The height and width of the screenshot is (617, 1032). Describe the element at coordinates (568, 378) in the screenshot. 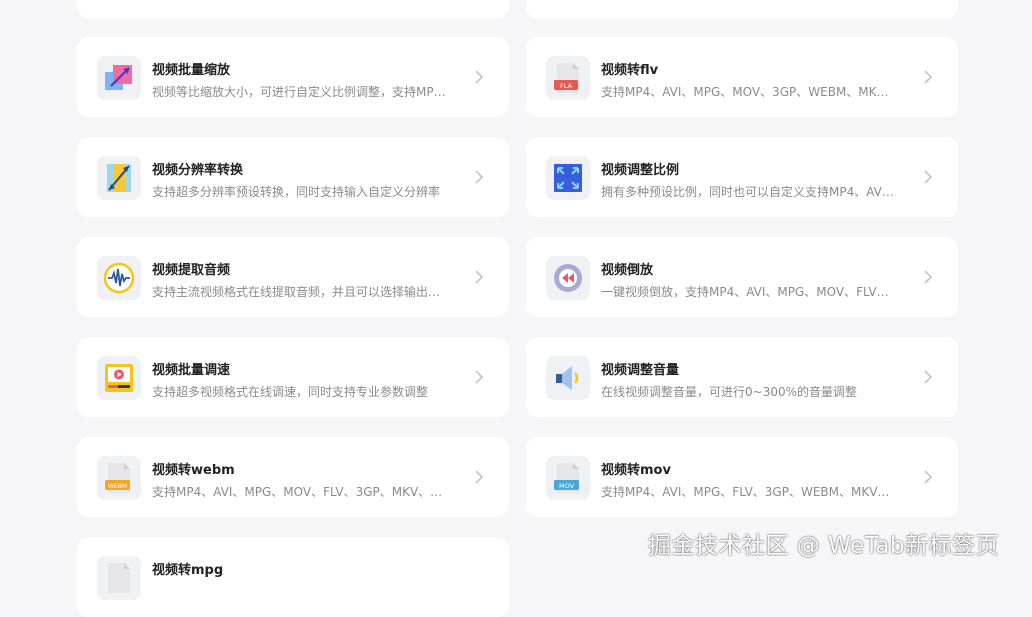

I see `volume-icon` at that location.